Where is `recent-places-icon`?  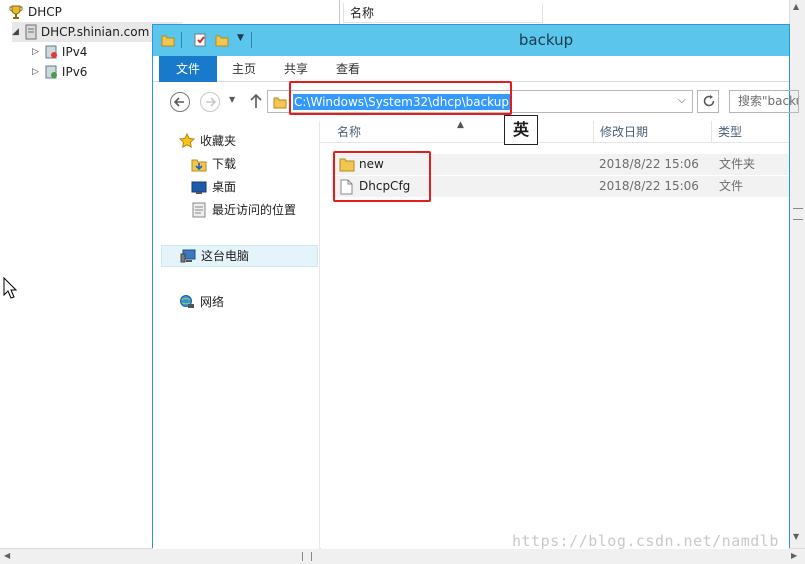
recent-places-icon is located at coordinates (199, 210).